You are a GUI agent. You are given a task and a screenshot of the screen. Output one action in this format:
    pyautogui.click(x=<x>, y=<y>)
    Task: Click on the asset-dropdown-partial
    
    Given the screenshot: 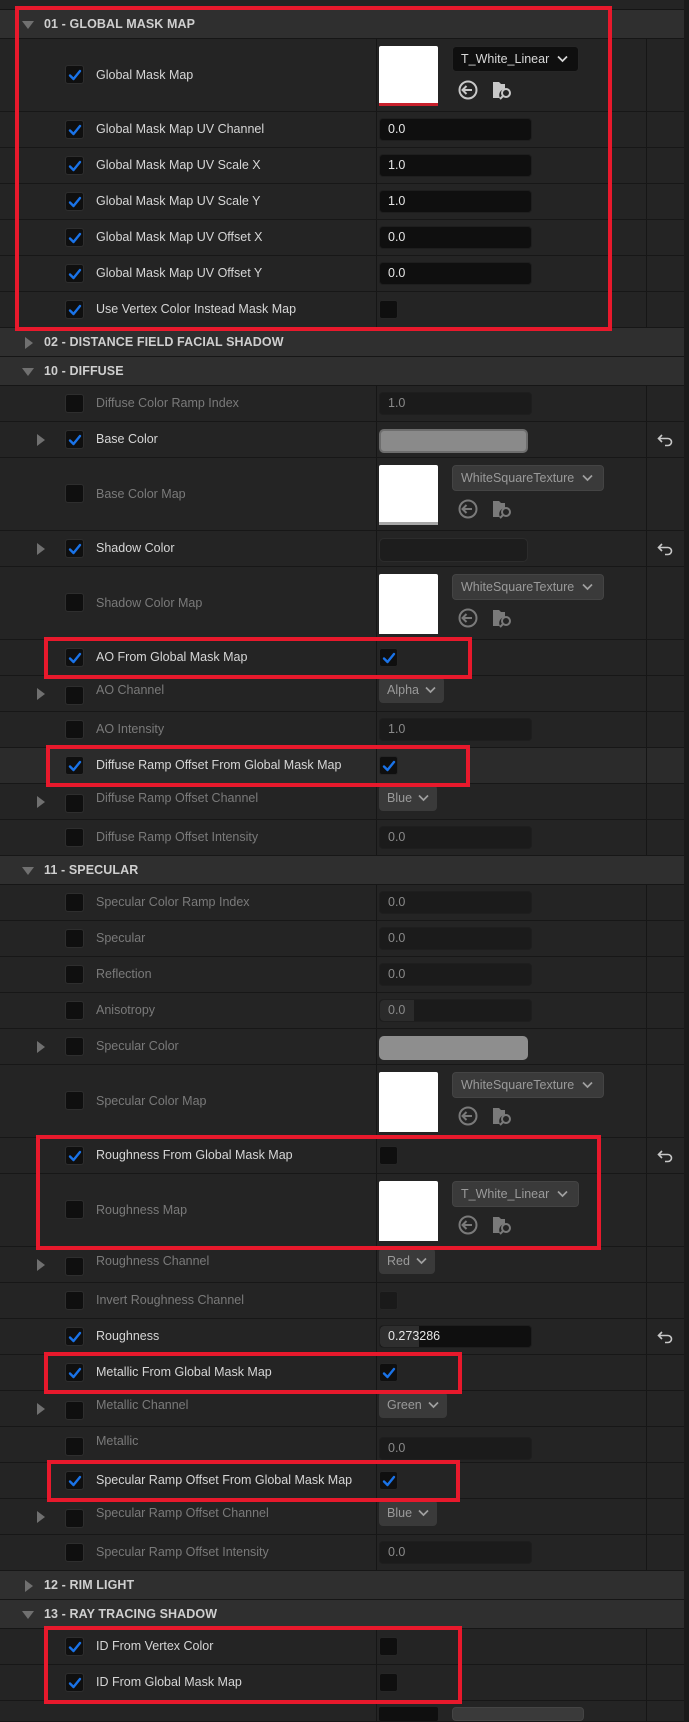 What is the action you would take?
    pyautogui.click(x=518, y=1714)
    